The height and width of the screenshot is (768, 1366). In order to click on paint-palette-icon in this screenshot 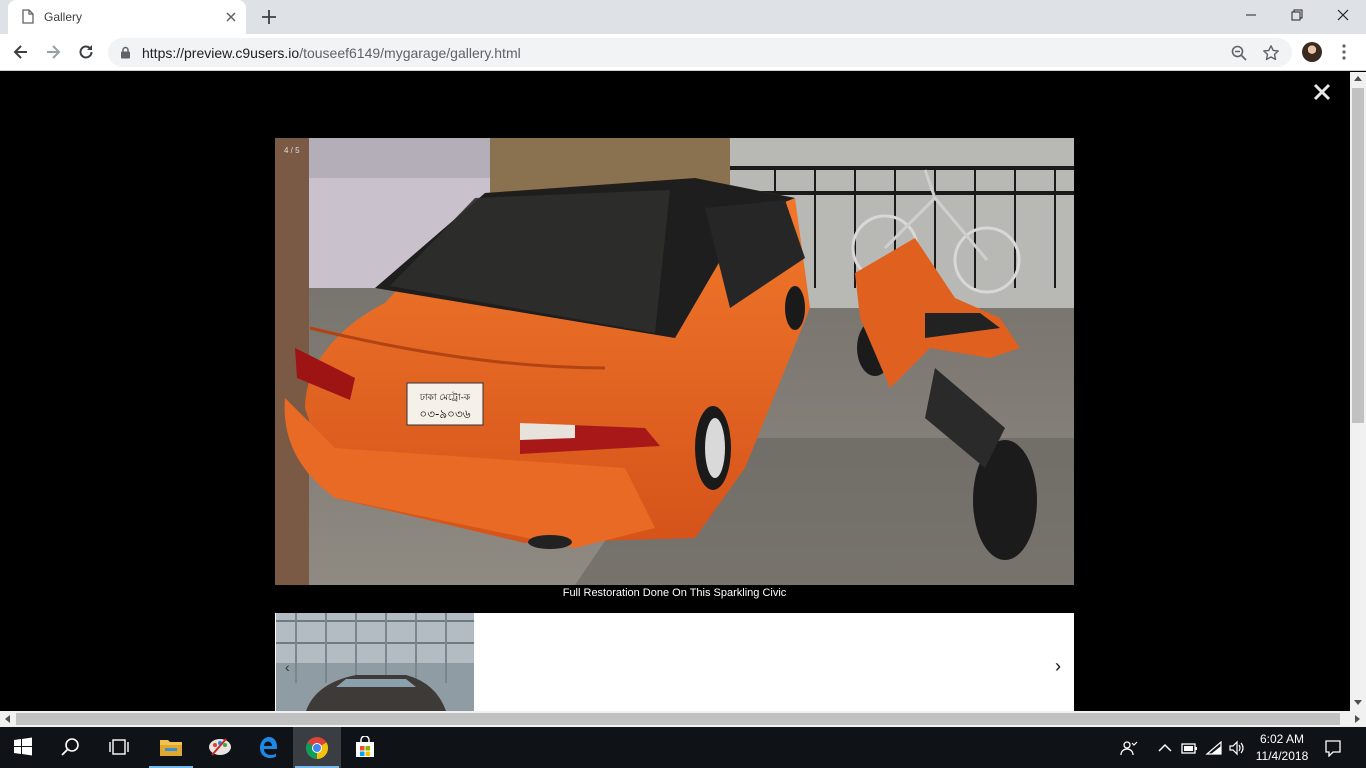, I will do `click(220, 747)`.